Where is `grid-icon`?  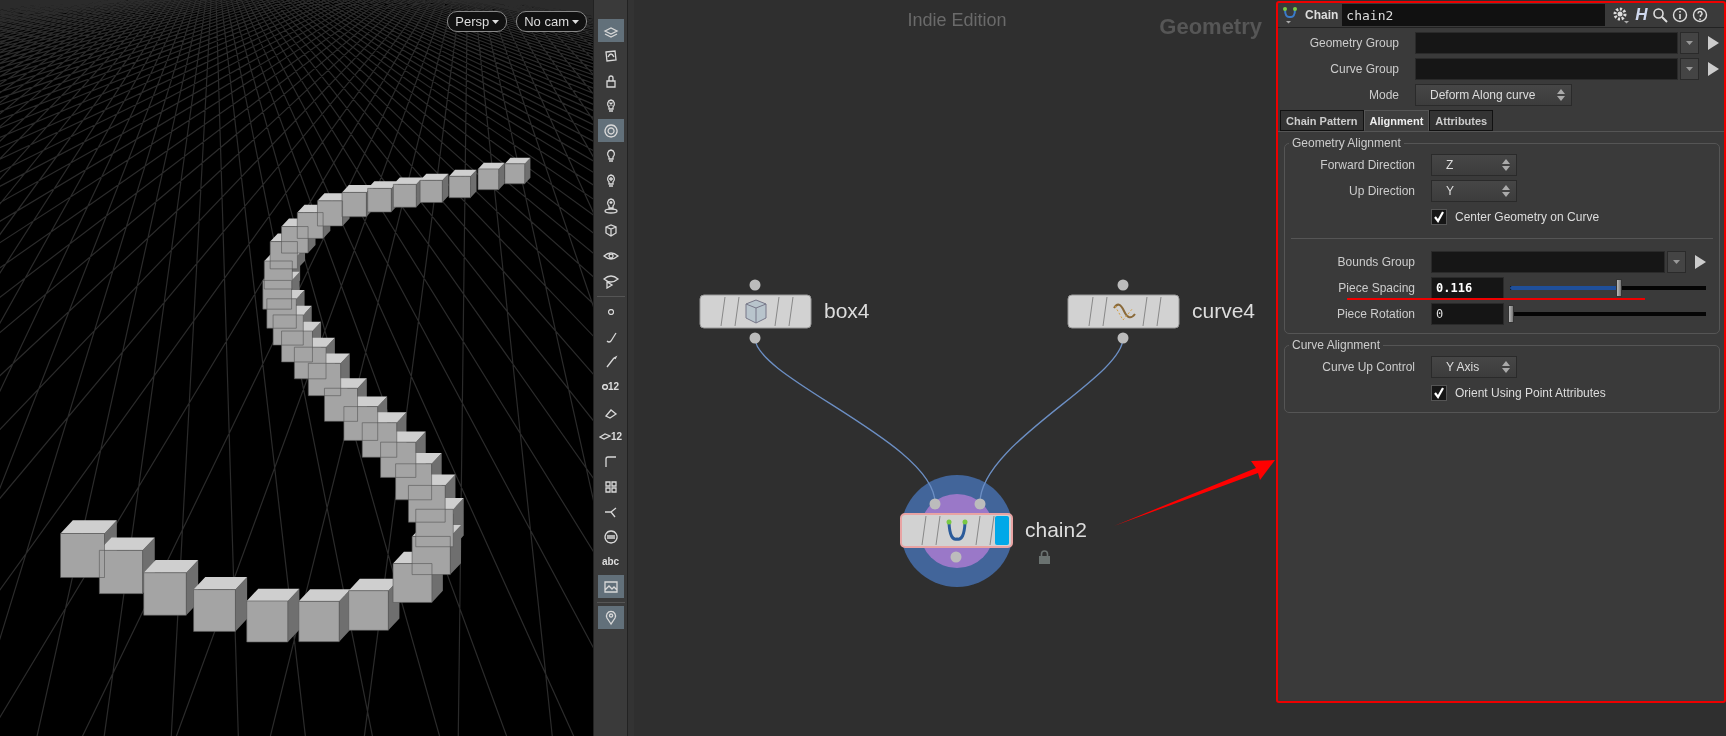
grid-icon is located at coordinates (610, 486).